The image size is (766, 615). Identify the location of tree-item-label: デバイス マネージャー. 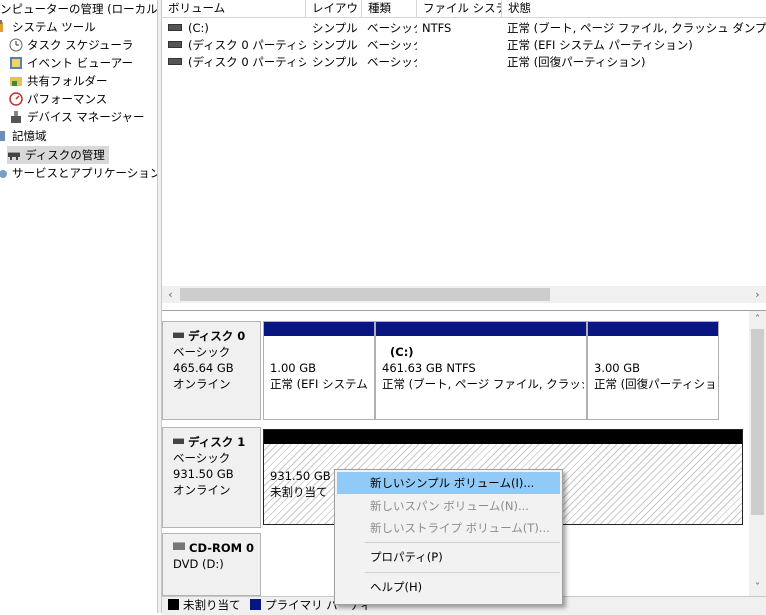
(86, 117).